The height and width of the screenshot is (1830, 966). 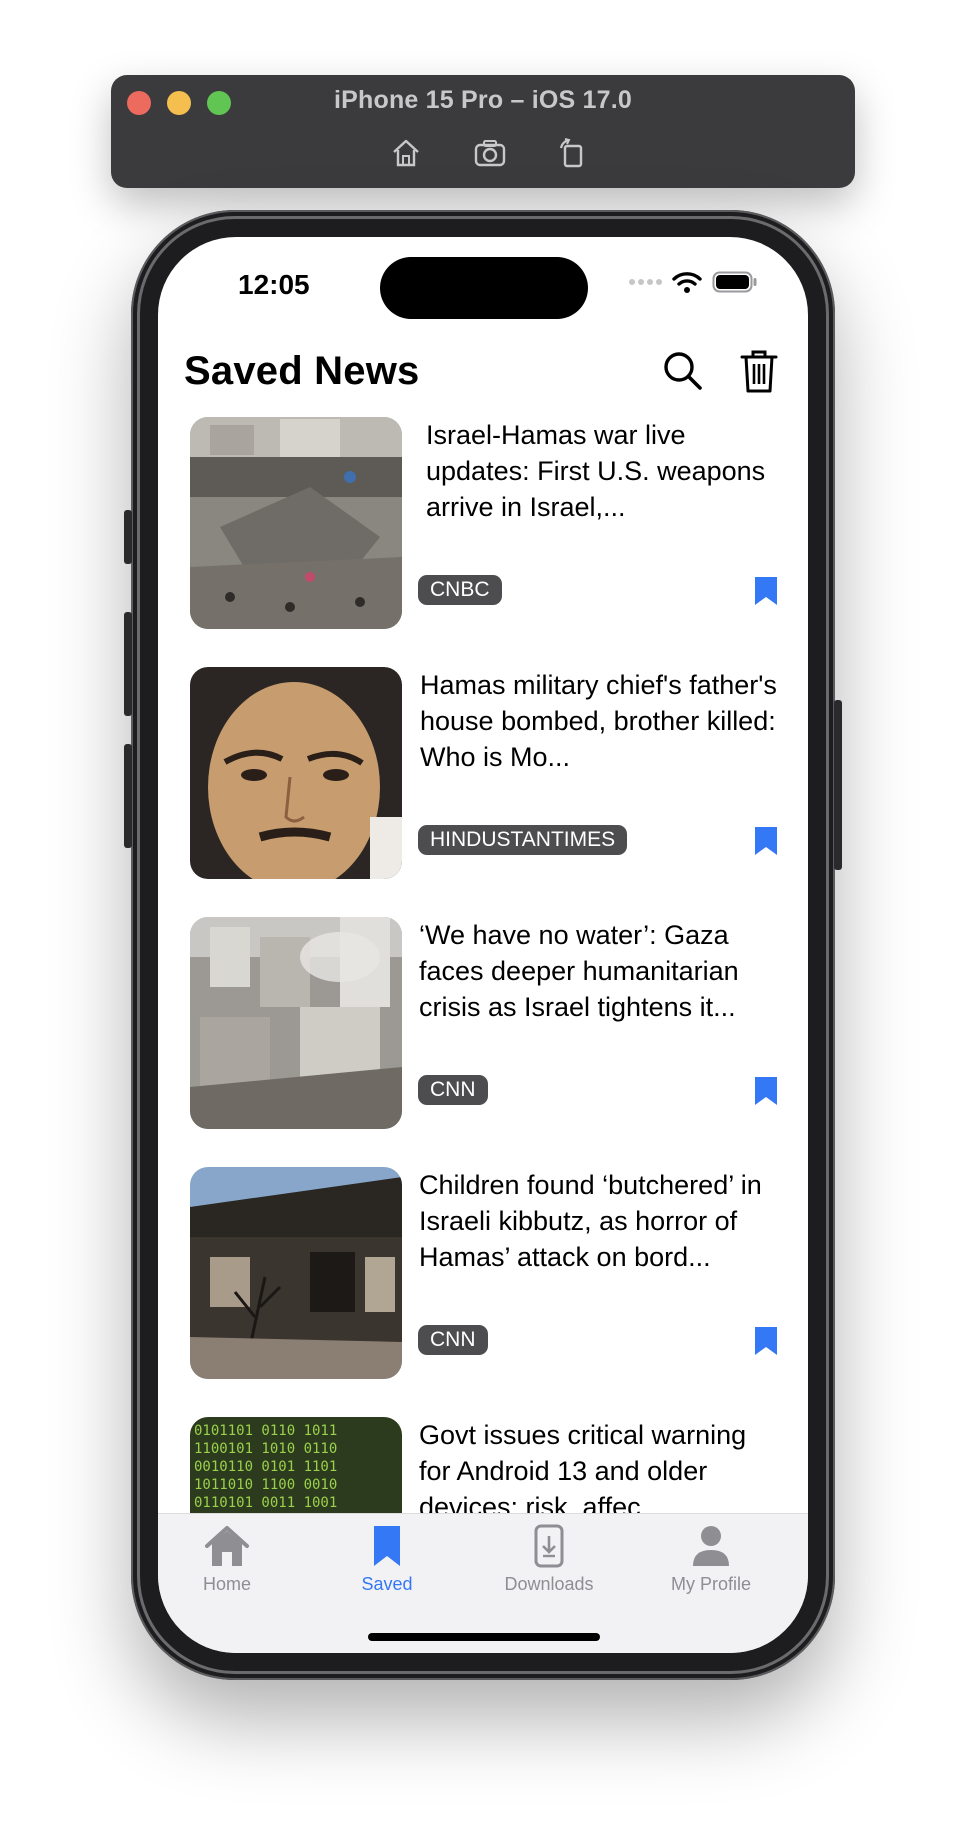 I want to click on destroyed-buildings-image, so click(x=296, y=1023).